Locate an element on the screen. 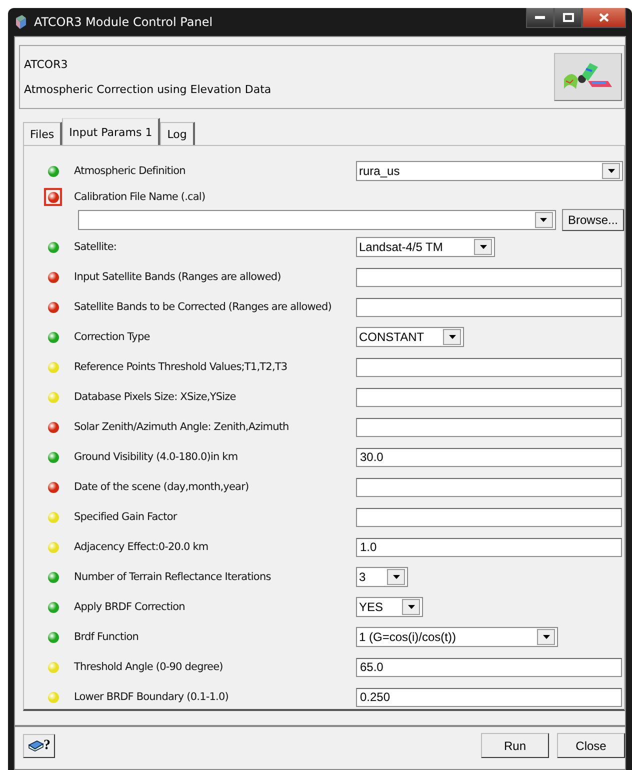 This screenshot has width=632, height=770. close-icon is located at coordinates (604, 18).